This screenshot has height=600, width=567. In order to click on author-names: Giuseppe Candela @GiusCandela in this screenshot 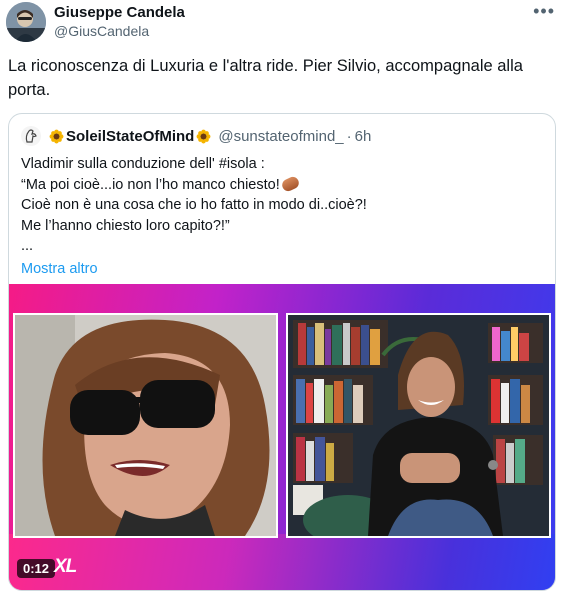, I will do `click(119, 22)`.